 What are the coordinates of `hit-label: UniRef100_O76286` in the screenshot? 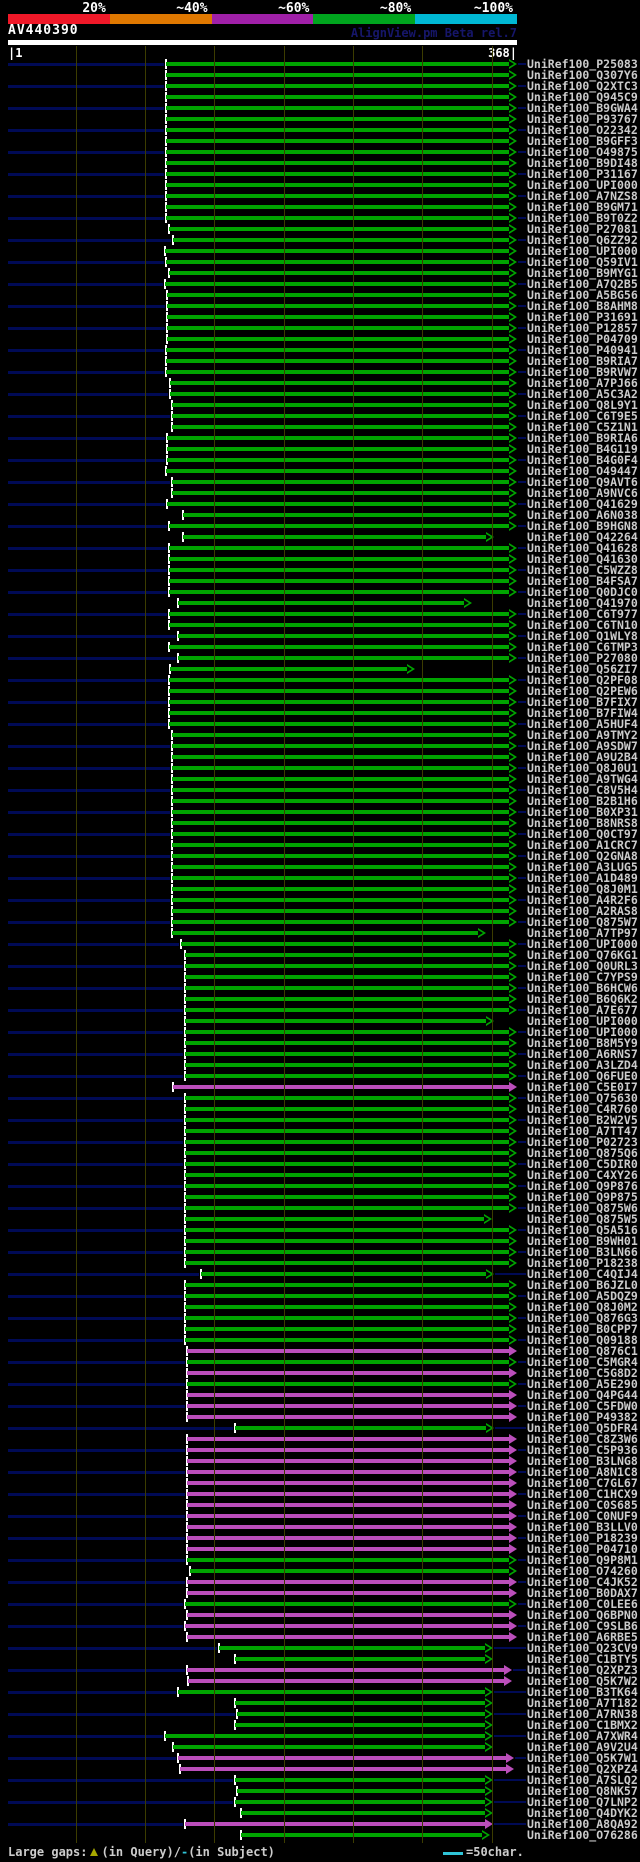 It's located at (582, 1835).